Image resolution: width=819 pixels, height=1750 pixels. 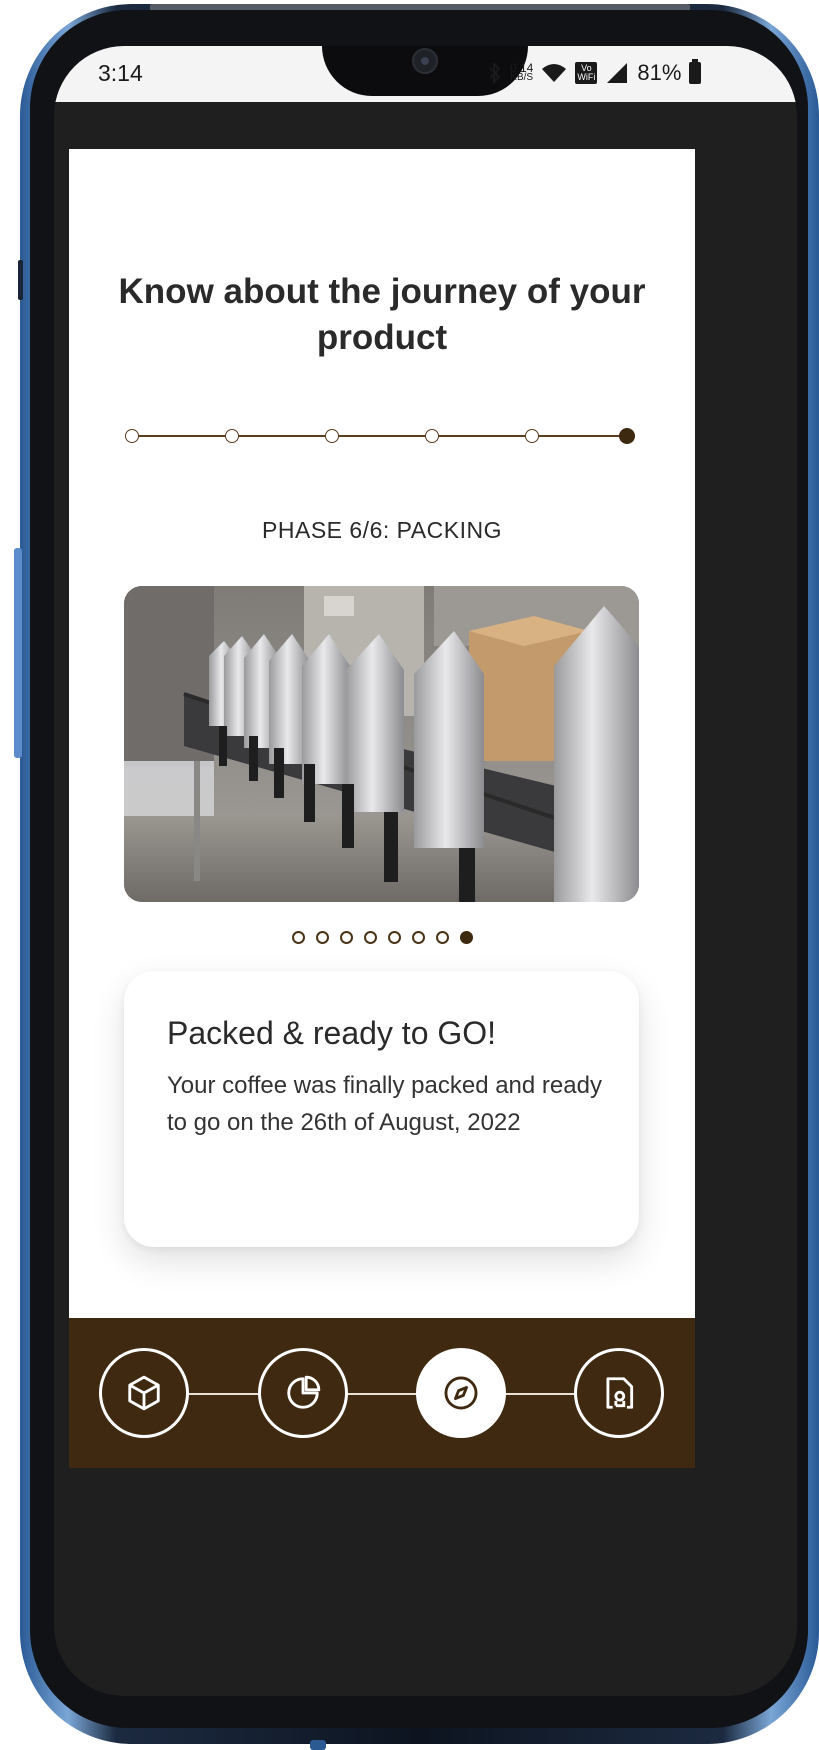 I want to click on bottom-navigation, so click(x=382, y=1393).